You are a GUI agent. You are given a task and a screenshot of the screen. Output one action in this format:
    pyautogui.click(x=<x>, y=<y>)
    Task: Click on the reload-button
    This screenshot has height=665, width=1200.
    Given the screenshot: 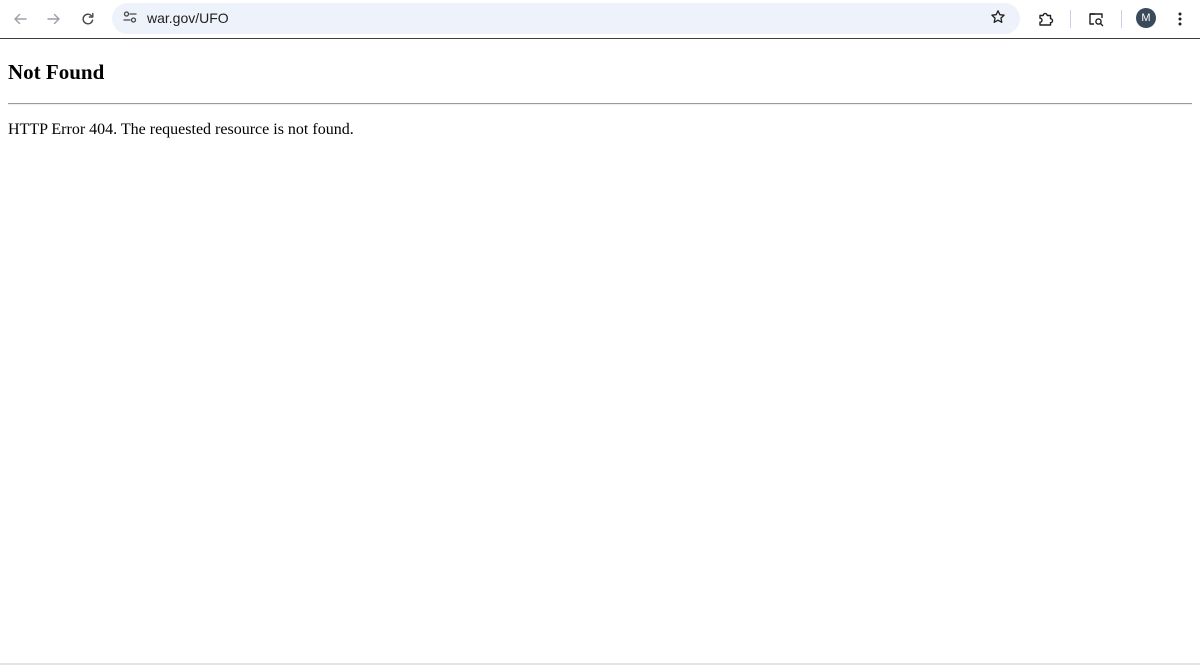 What is the action you would take?
    pyautogui.click(x=88, y=19)
    